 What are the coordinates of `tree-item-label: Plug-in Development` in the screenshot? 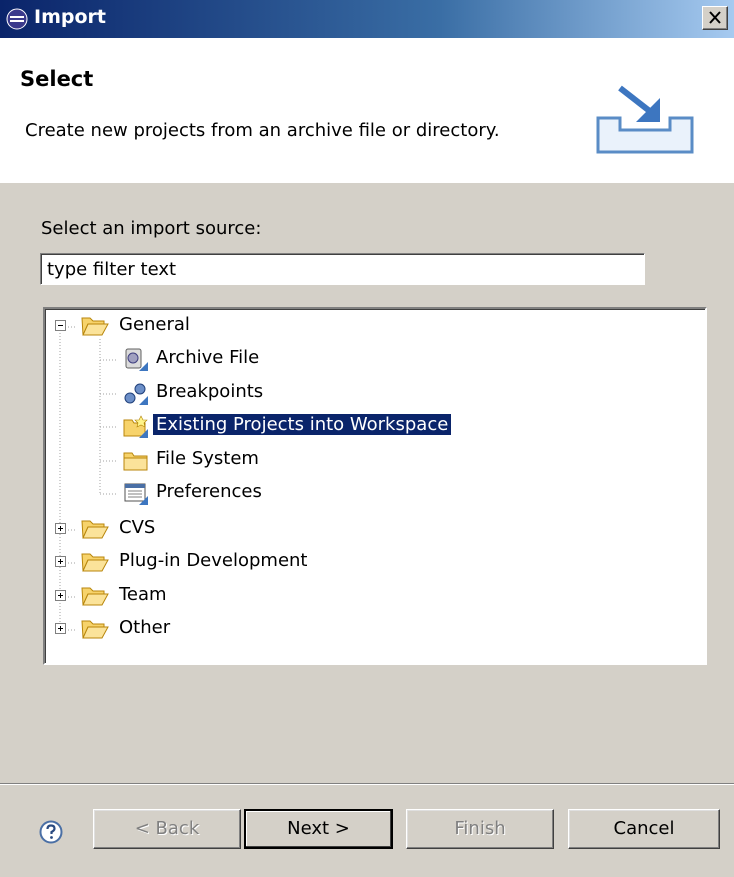 It's located at (213, 560).